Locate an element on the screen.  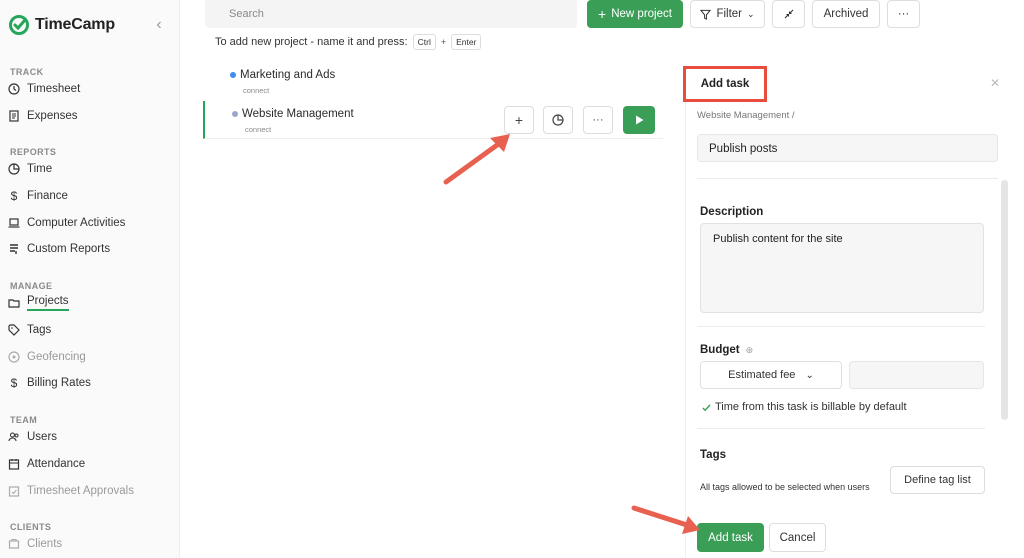
start-timer-button is located at coordinates (639, 120).